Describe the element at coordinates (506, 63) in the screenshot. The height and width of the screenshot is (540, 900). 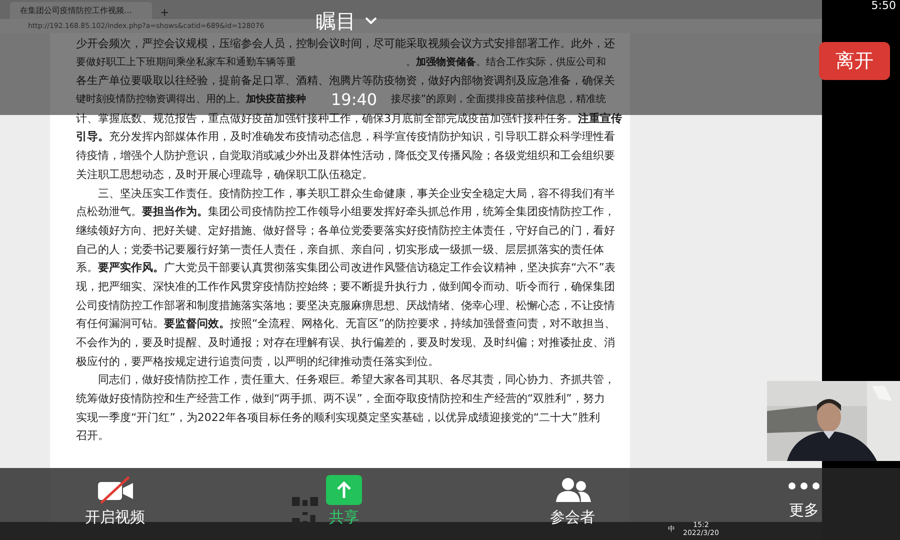
I see `document-text: 。加强物资储备。结合工作实际，供应公司和` at that location.